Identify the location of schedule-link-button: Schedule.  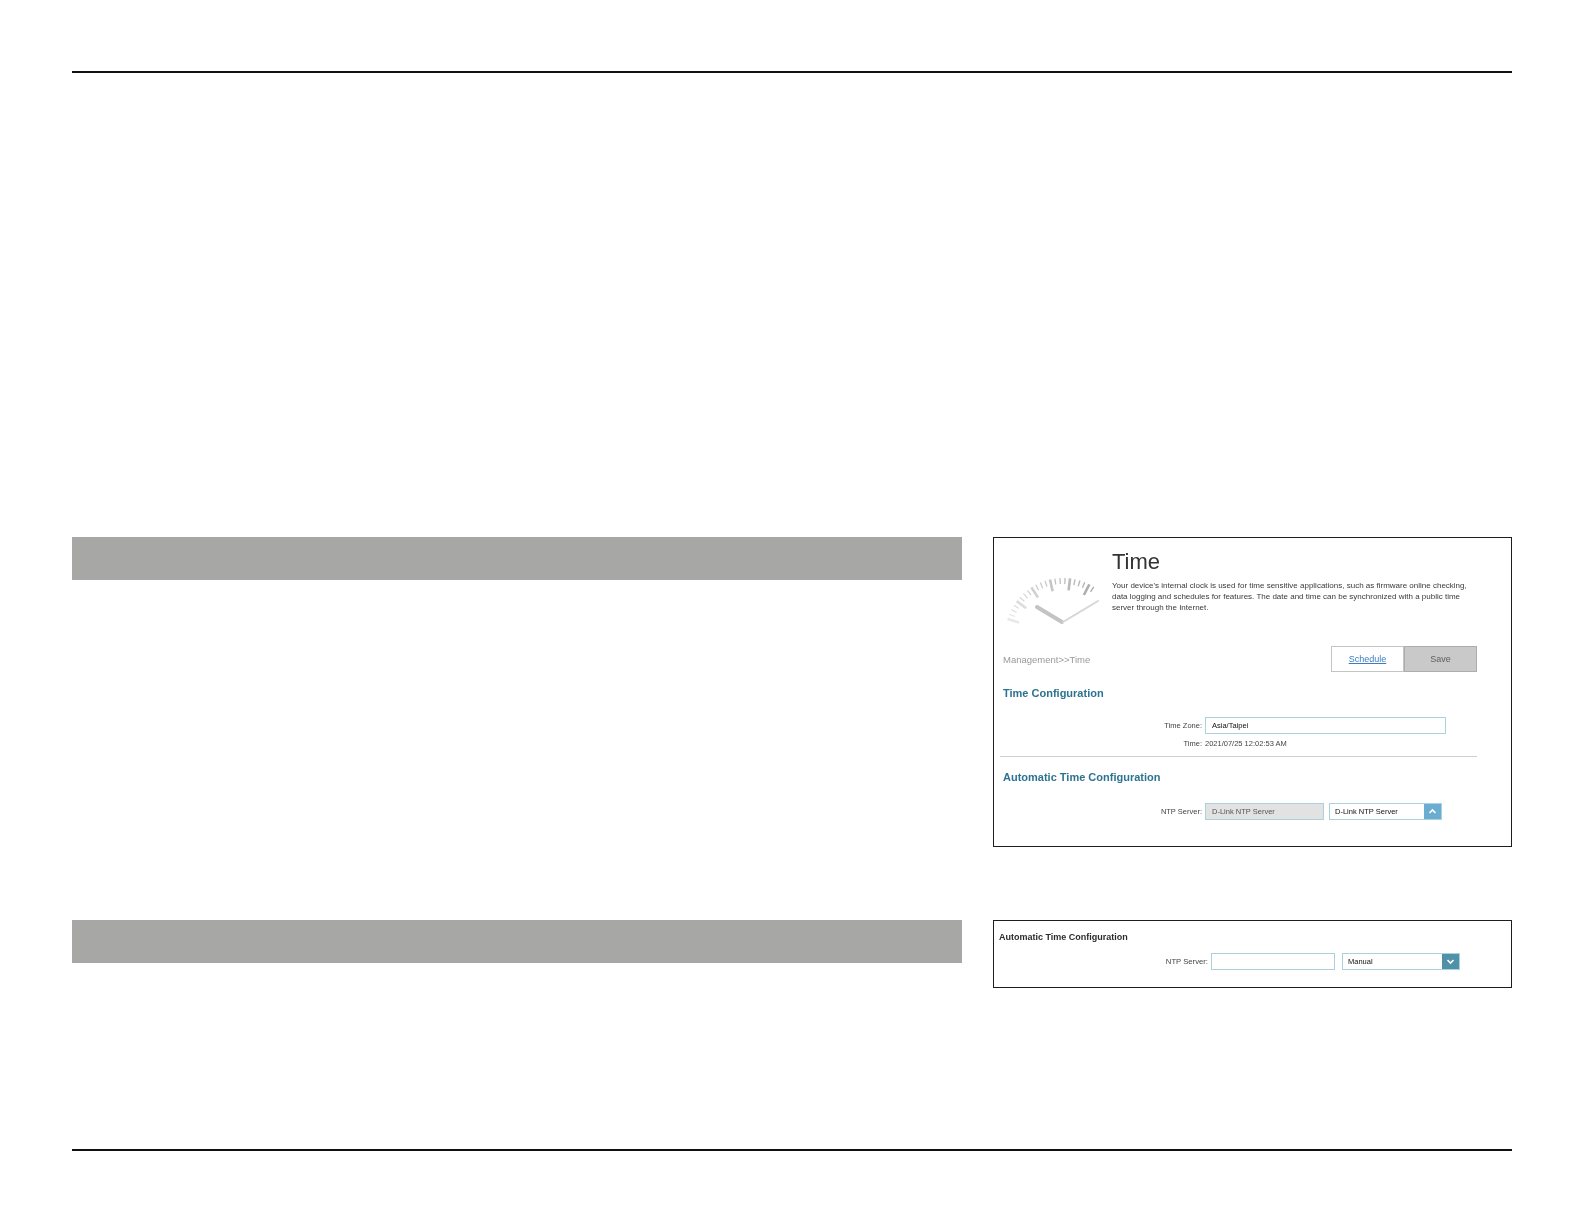
(1367, 659).